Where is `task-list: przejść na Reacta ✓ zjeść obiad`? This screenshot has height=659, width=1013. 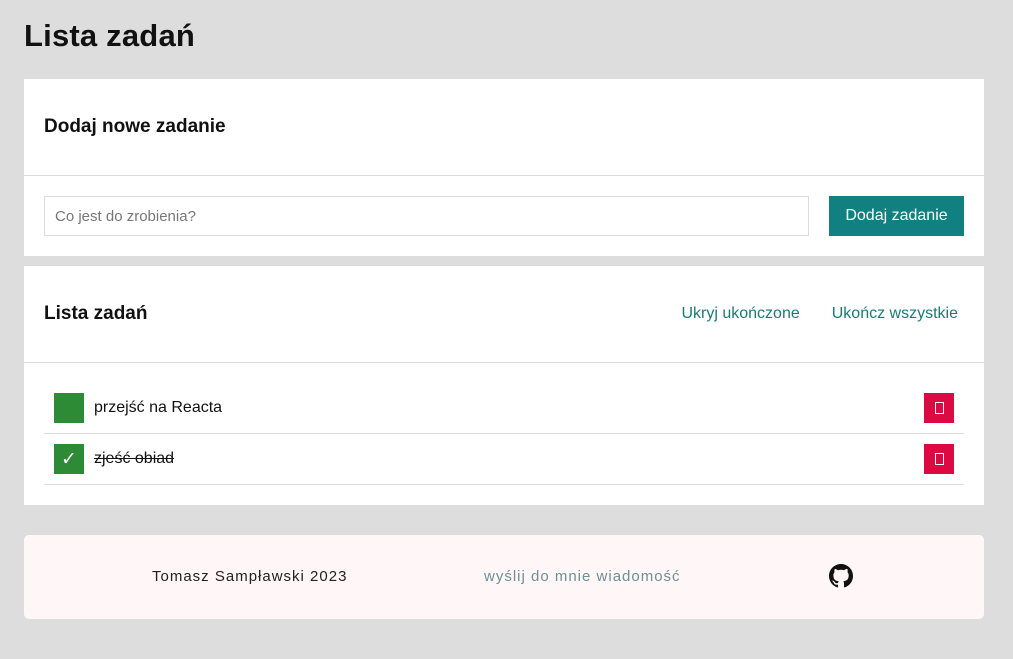 task-list: przejść na Reacta ✓ zjeść obiad is located at coordinates (504, 434).